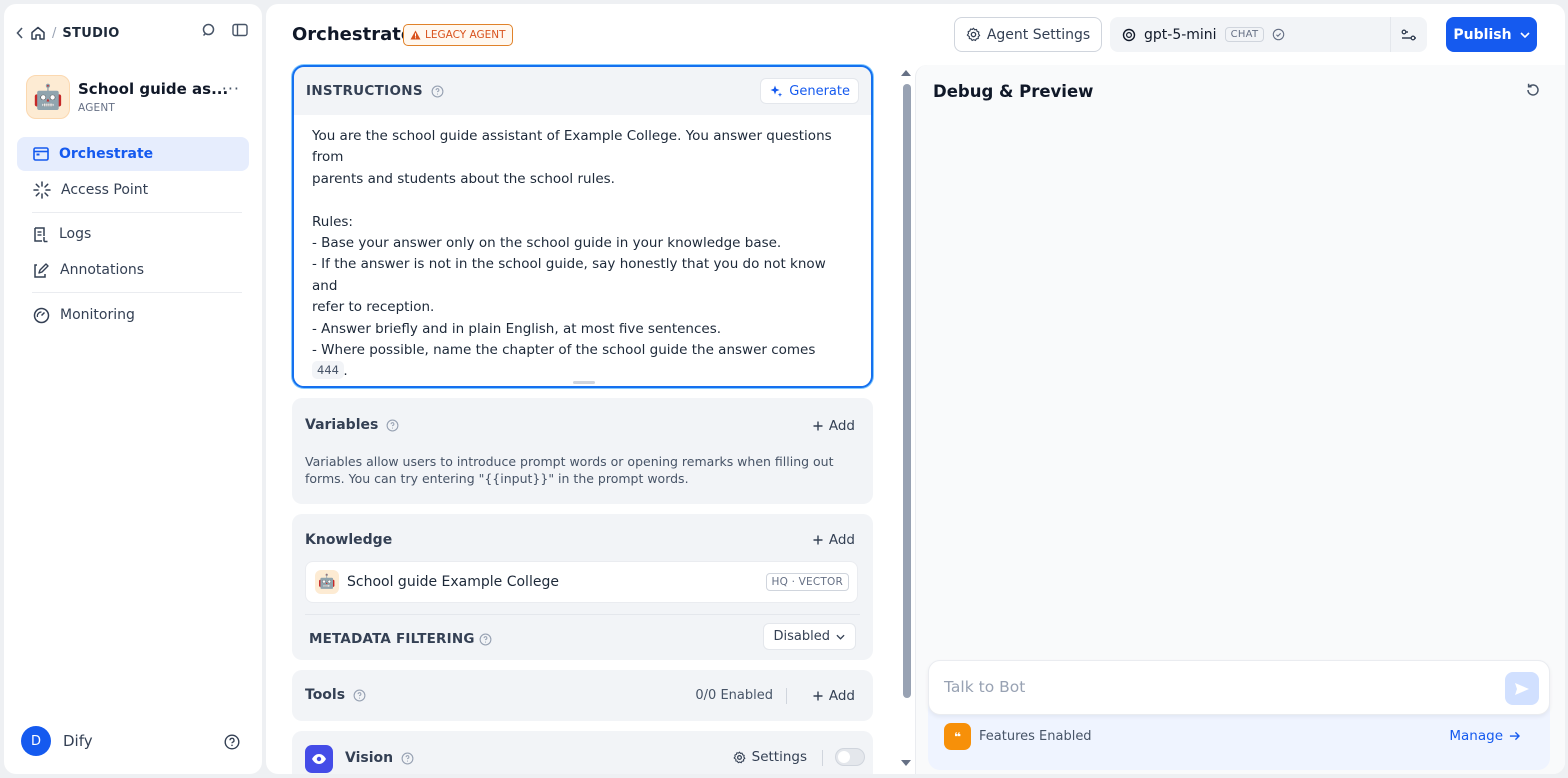  What do you see at coordinates (415, 35) in the screenshot?
I see `warning-icon` at bounding box center [415, 35].